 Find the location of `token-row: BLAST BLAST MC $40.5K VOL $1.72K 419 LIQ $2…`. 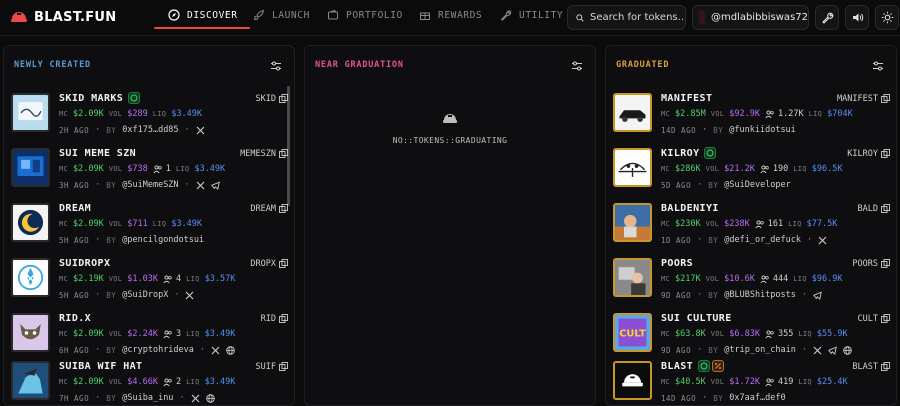

token-row: BLAST BLAST MC $40.5K VOL $1.72K 419 LIQ $2… is located at coordinates (751, 382).